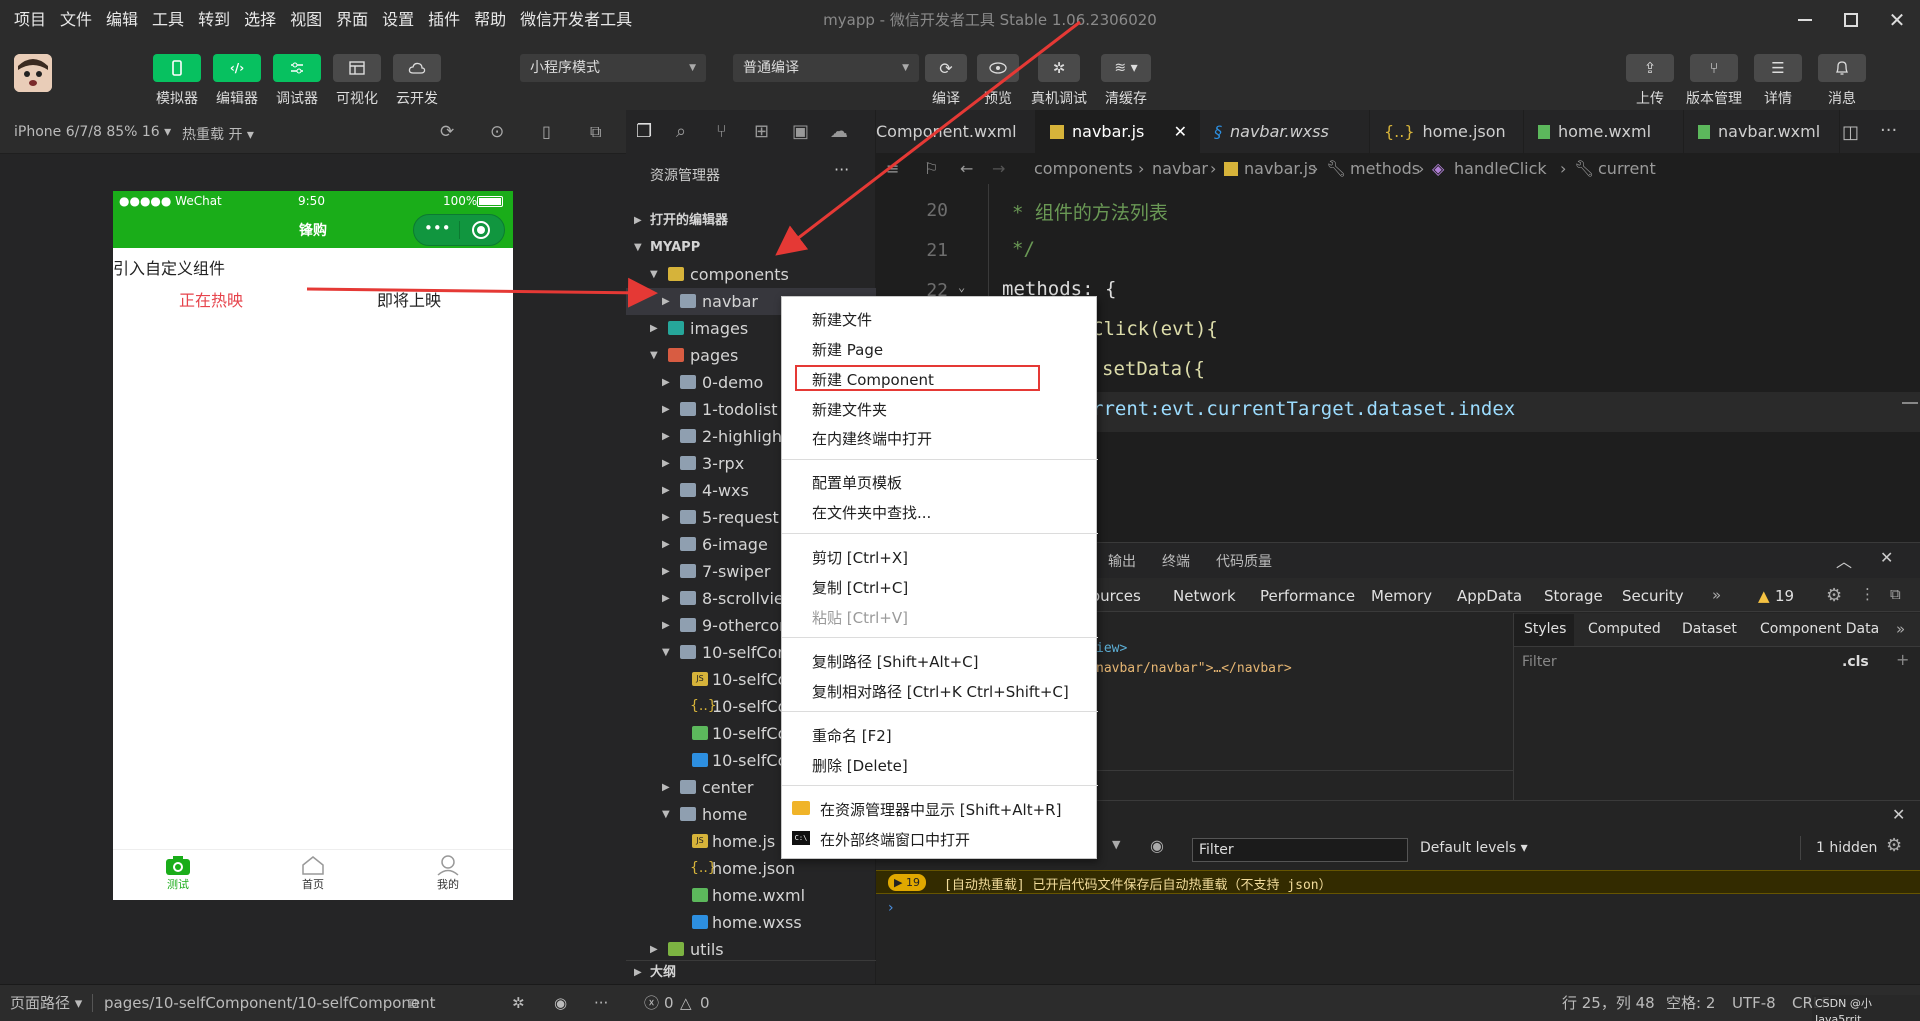  I want to click on error-icon: ⓧ, so click(651, 1003).